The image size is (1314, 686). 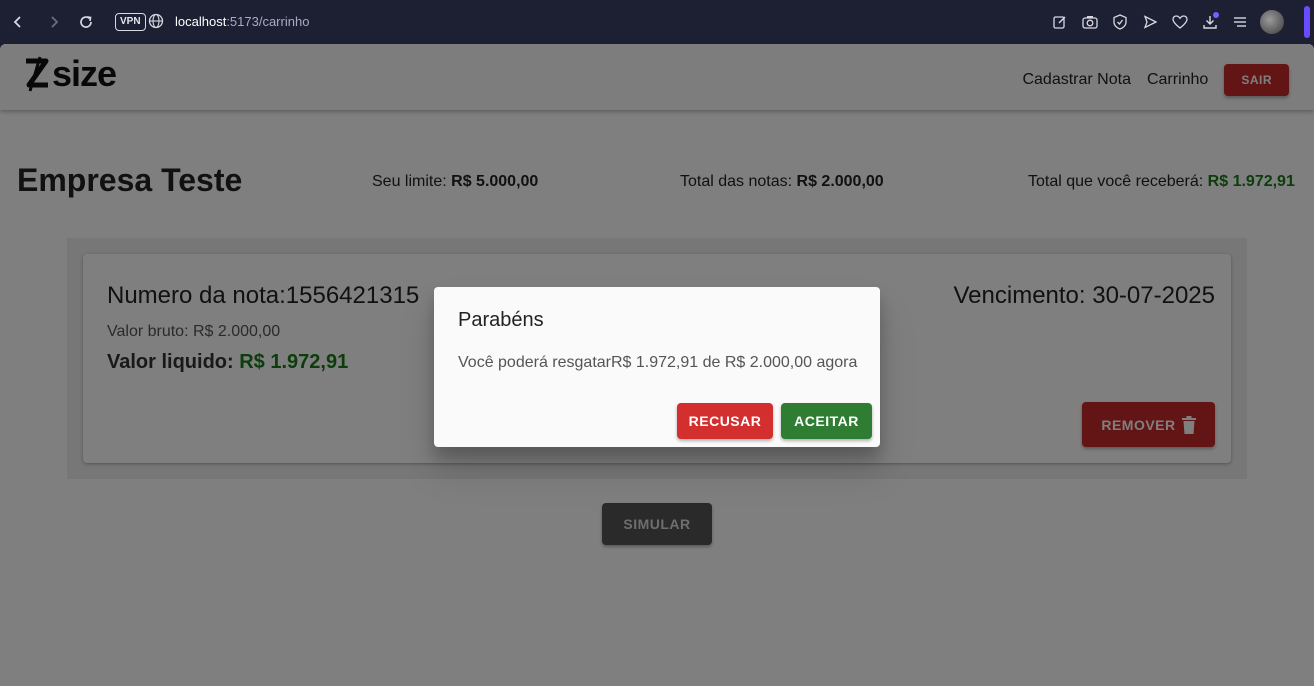 I want to click on vpn-badge: VPN, so click(x=130, y=22).